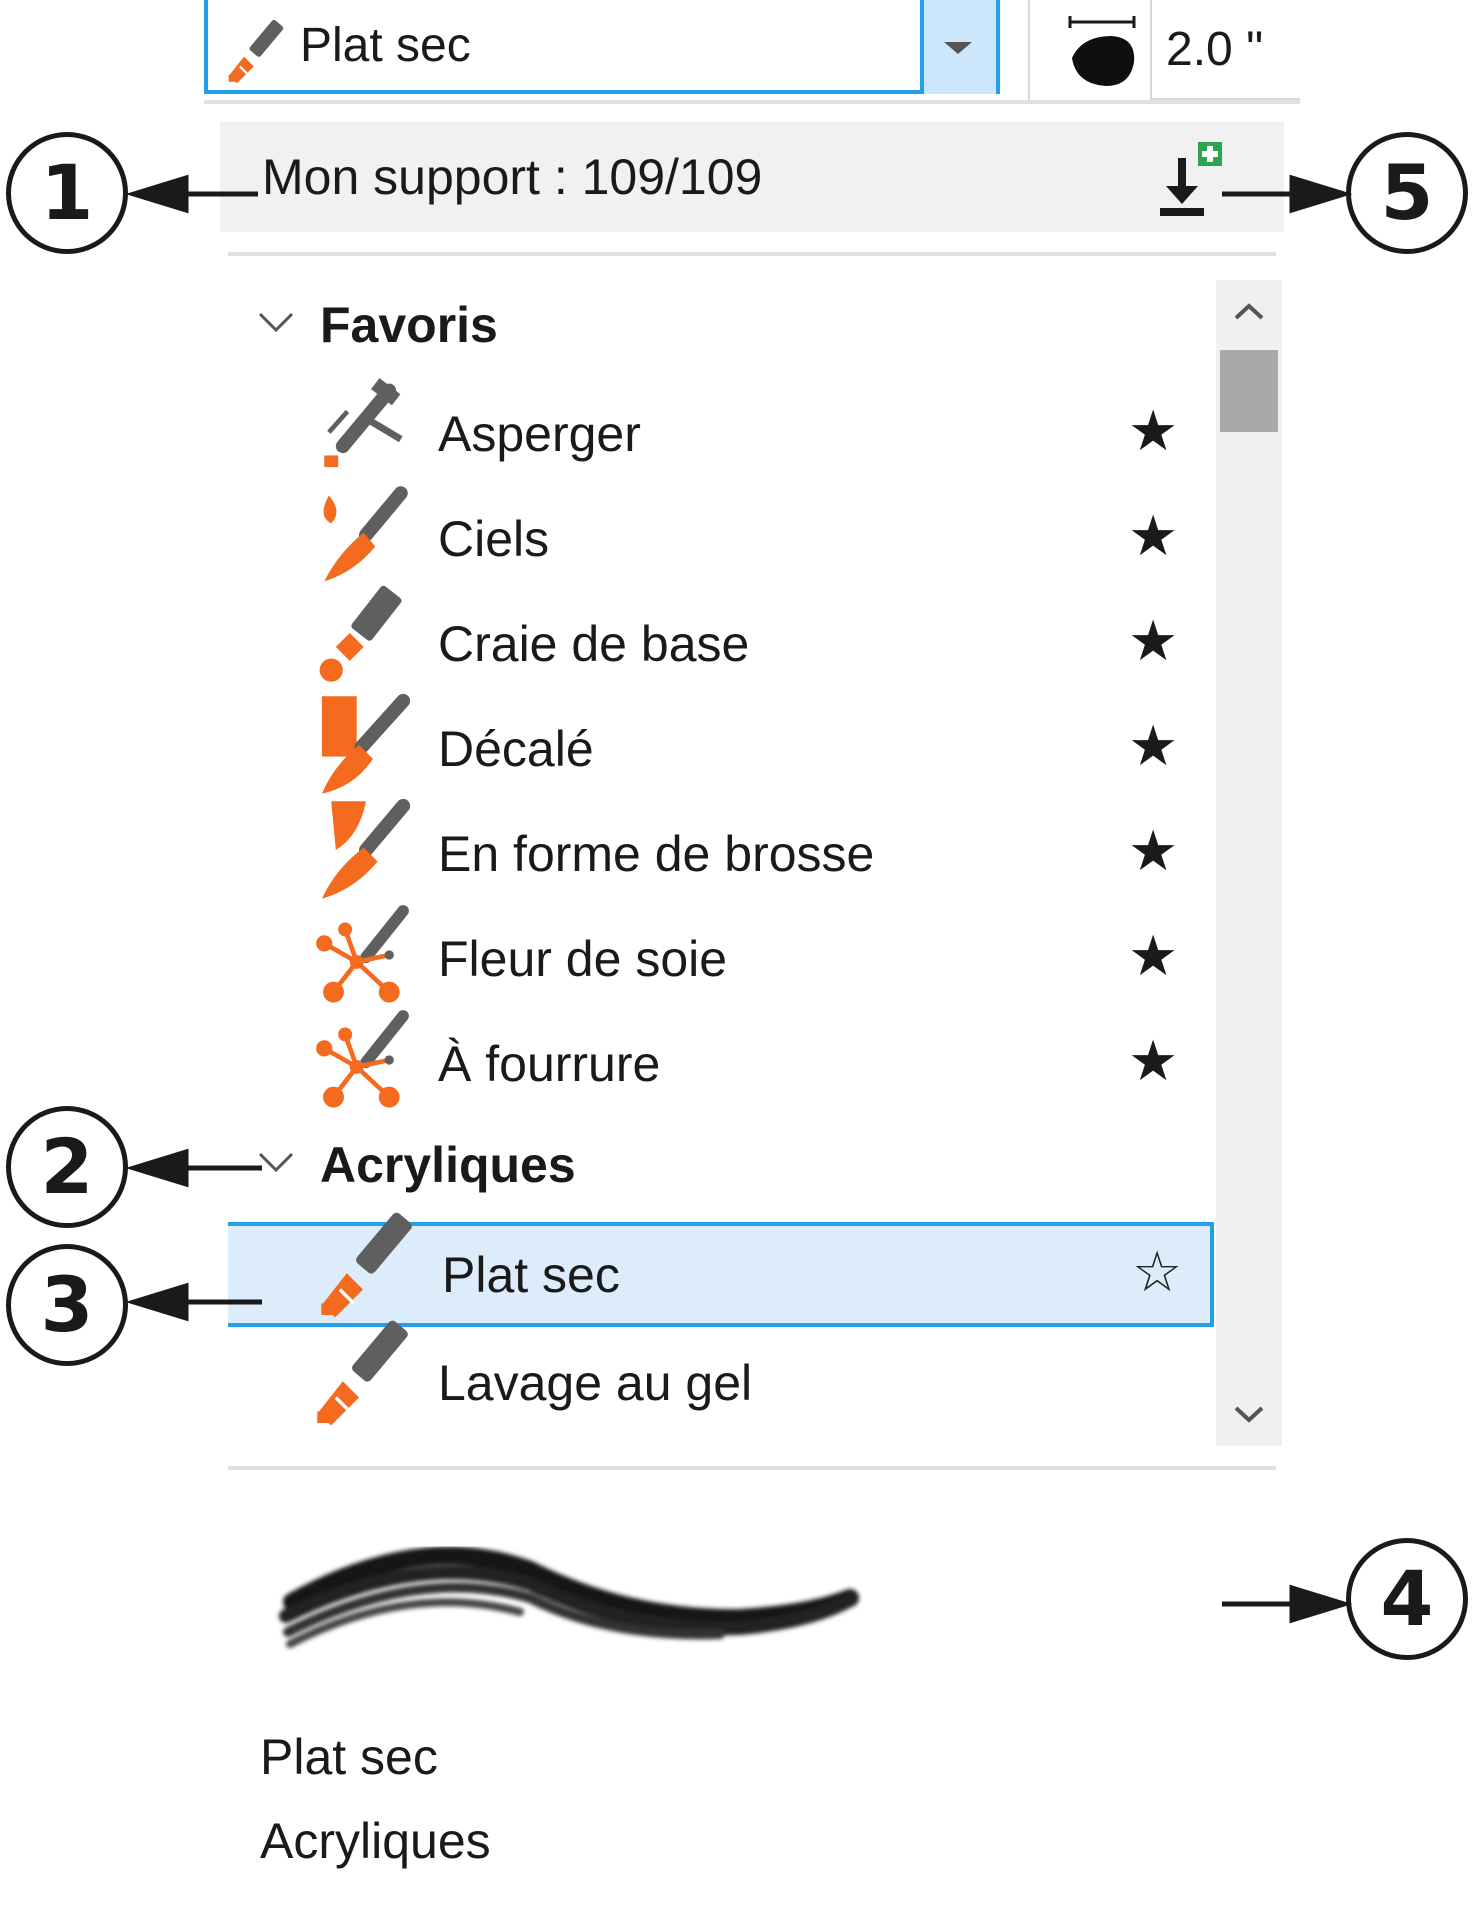  I want to click on preview-brush-category: Acryliques, so click(375, 1841).